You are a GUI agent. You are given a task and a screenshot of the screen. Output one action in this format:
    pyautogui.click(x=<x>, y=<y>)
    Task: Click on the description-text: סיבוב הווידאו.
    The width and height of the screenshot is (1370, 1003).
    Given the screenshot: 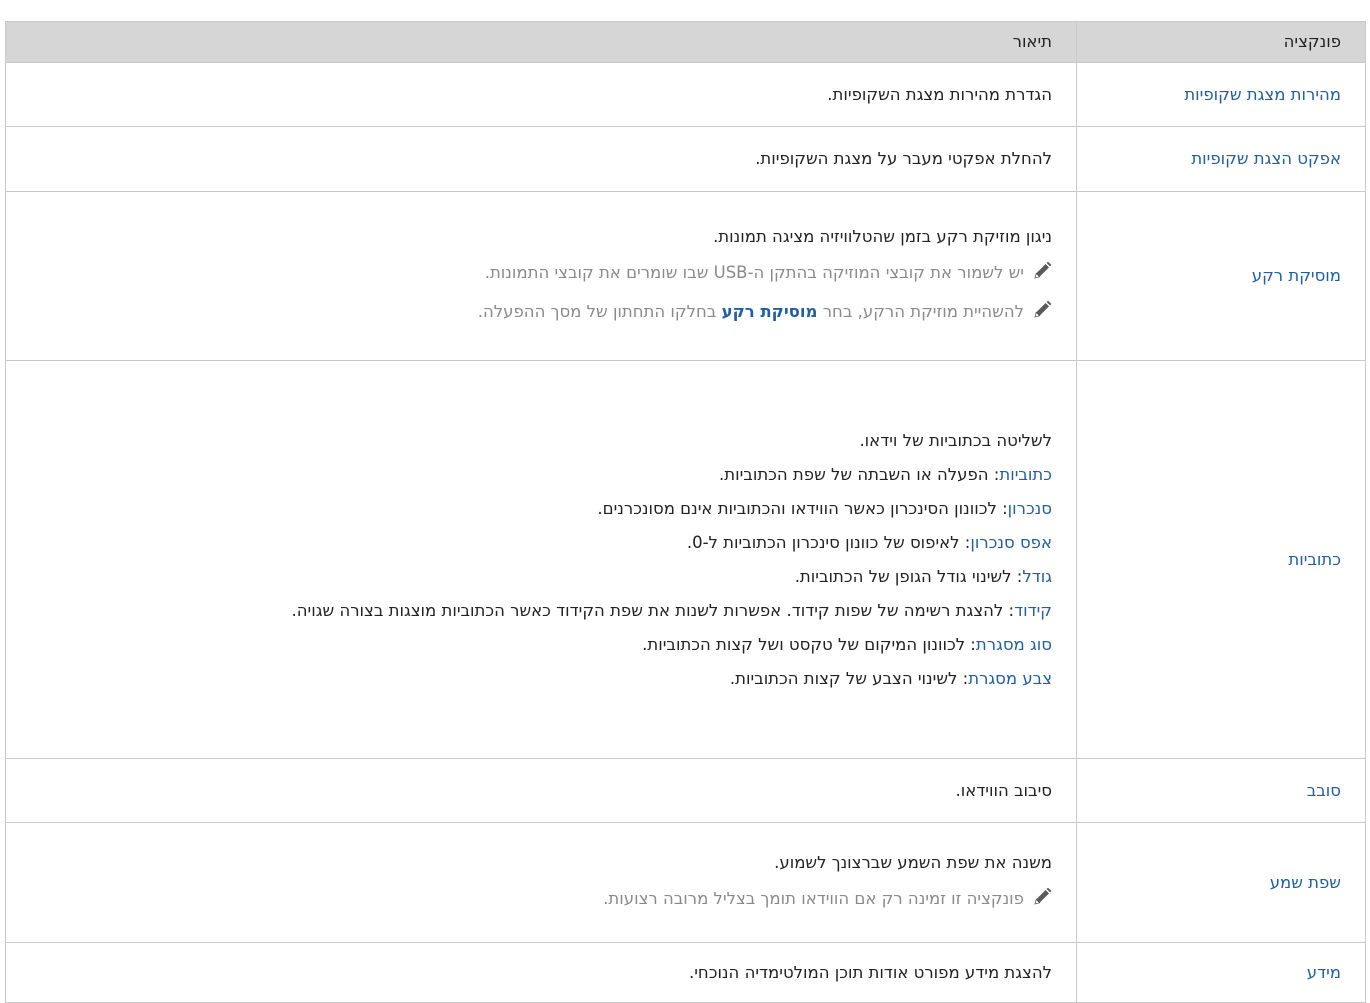 What is the action you would take?
    pyautogui.click(x=1003, y=790)
    